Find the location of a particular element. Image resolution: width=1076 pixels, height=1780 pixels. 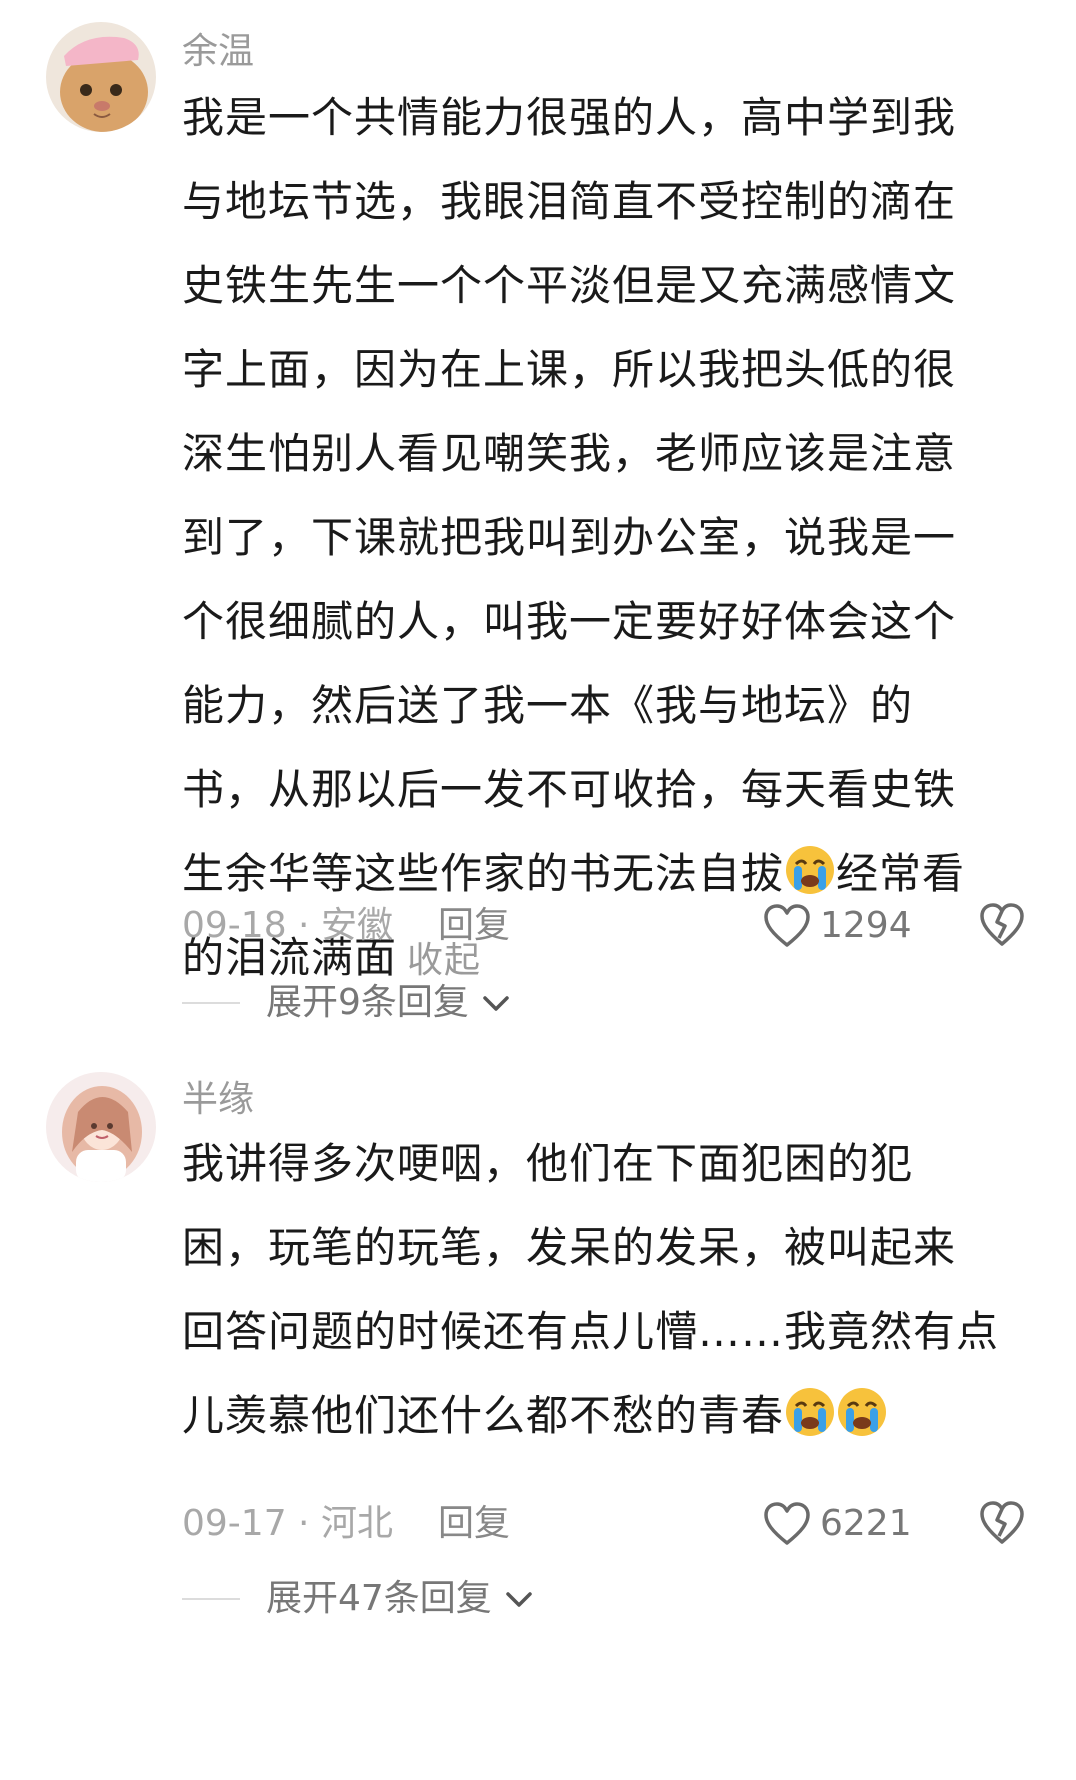

comment-line: 书，从那以后一发不可收拾，每天看史铁 is located at coordinates (569, 789).